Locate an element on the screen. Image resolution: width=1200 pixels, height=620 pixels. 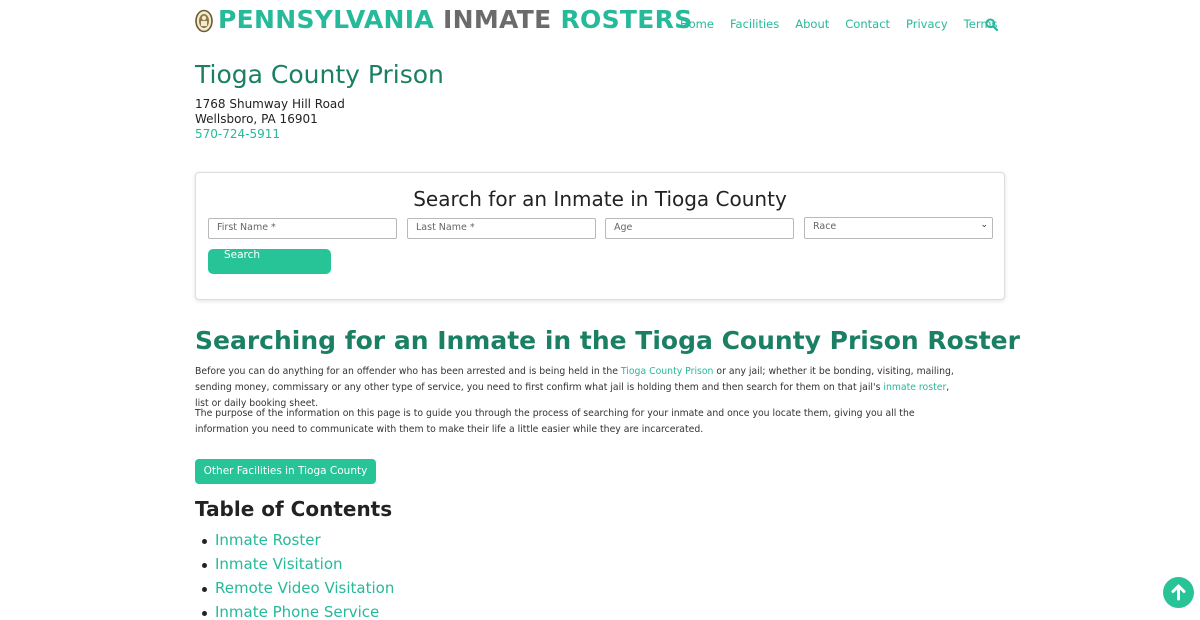
back-to-top-button is located at coordinates (1178, 592).